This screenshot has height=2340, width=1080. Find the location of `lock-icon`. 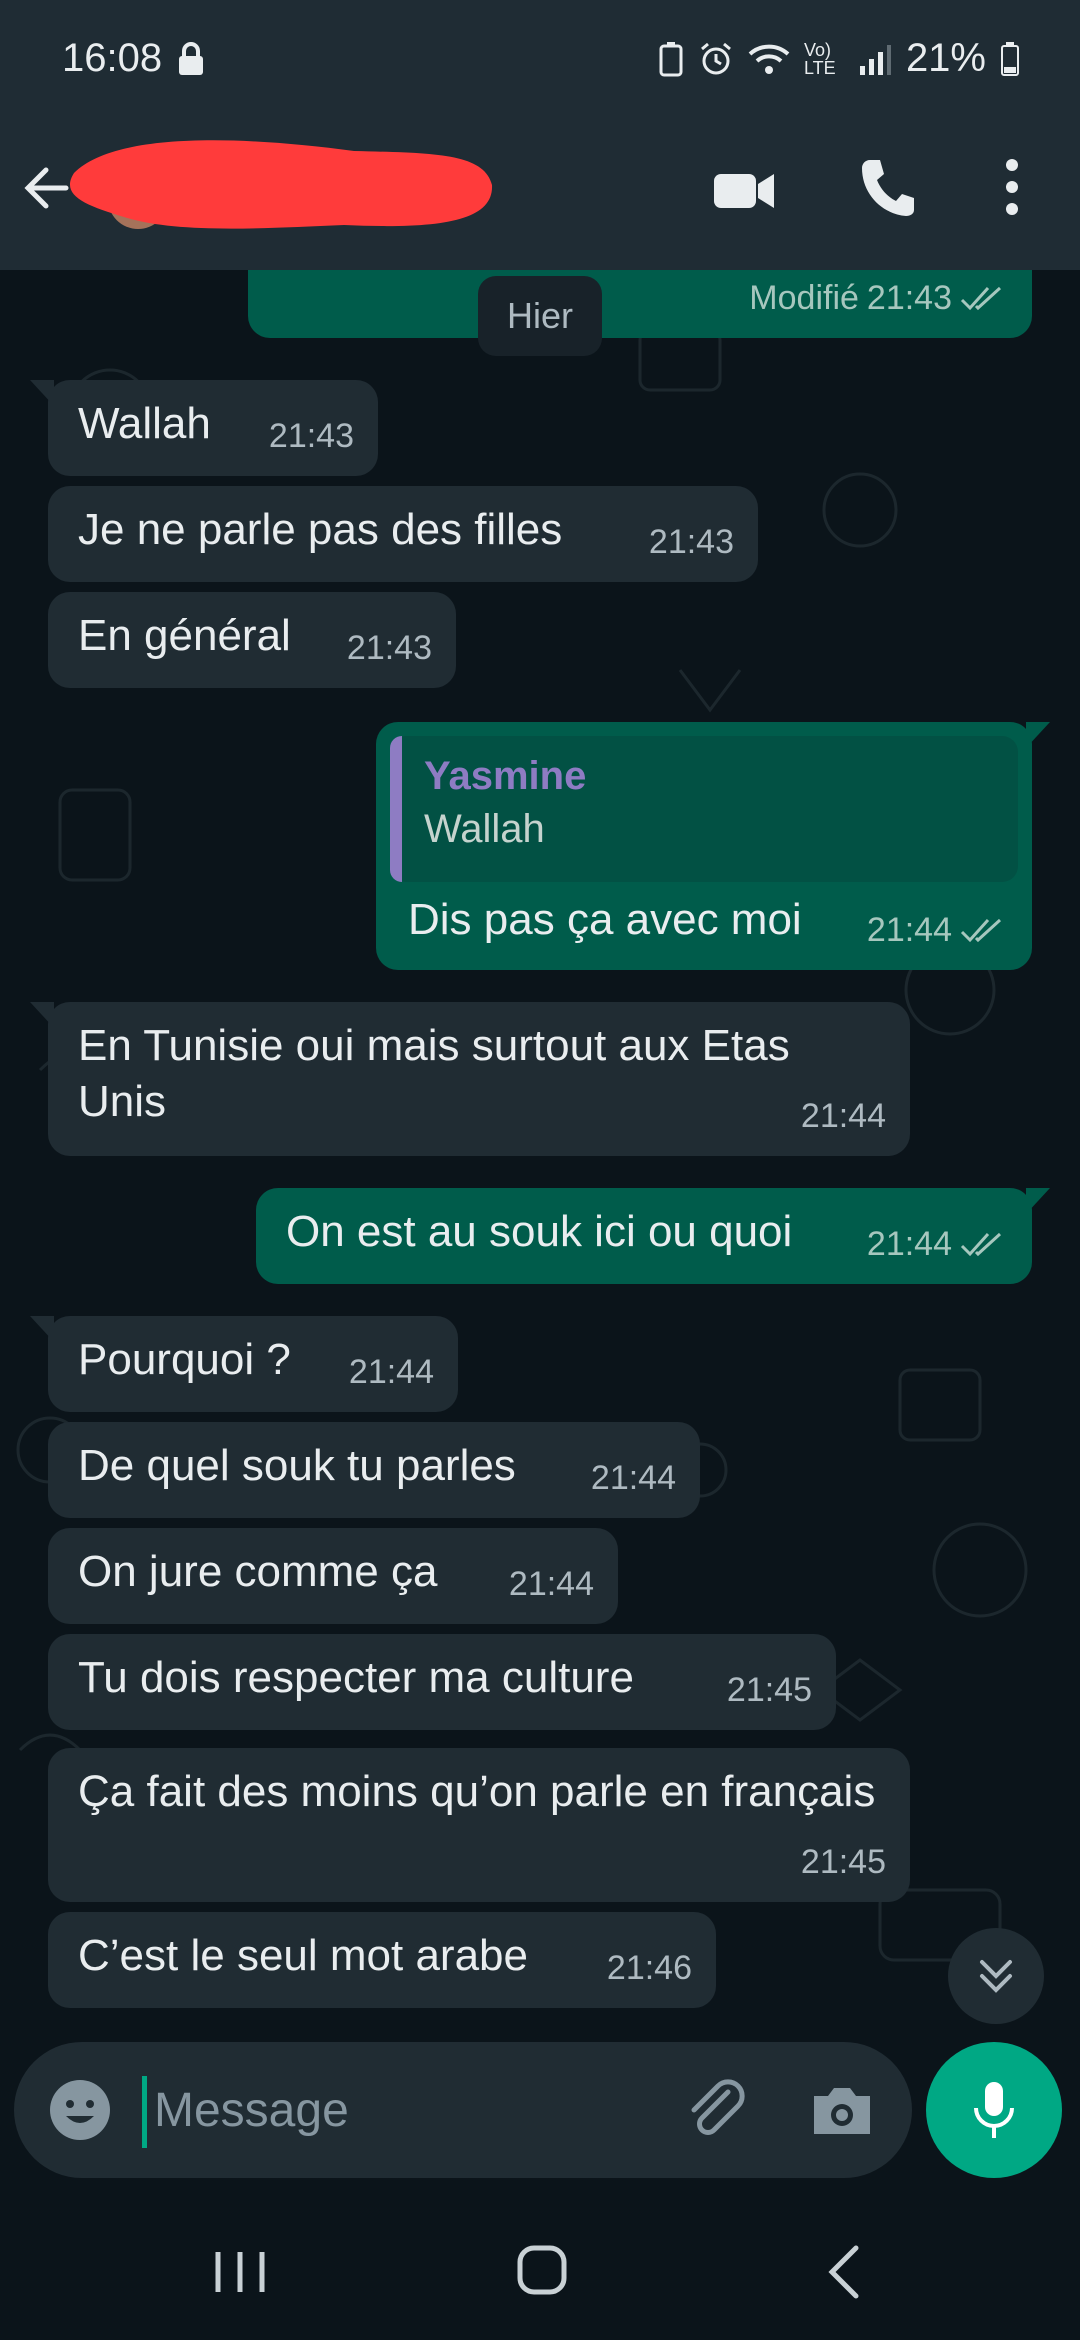

lock-icon is located at coordinates (191, 58).